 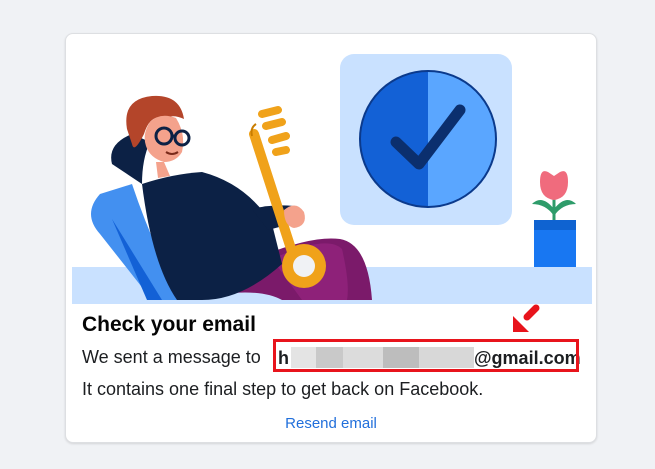 I want to click on potted-flower-icon, so click(x=554, y=219).